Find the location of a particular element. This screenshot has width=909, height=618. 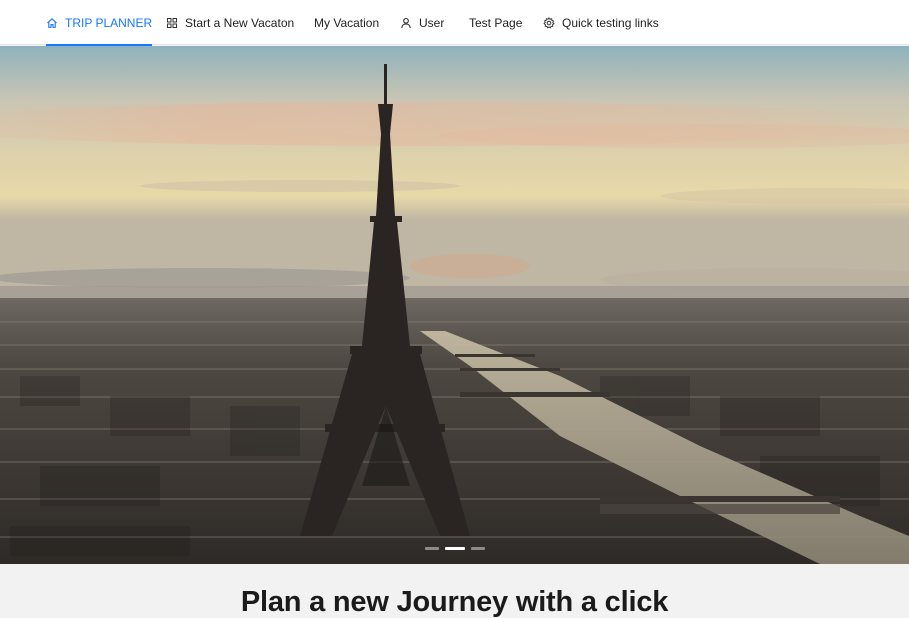

nav-item-trip-planner: TRIP PLANNER is located at coordinates (99, 23).